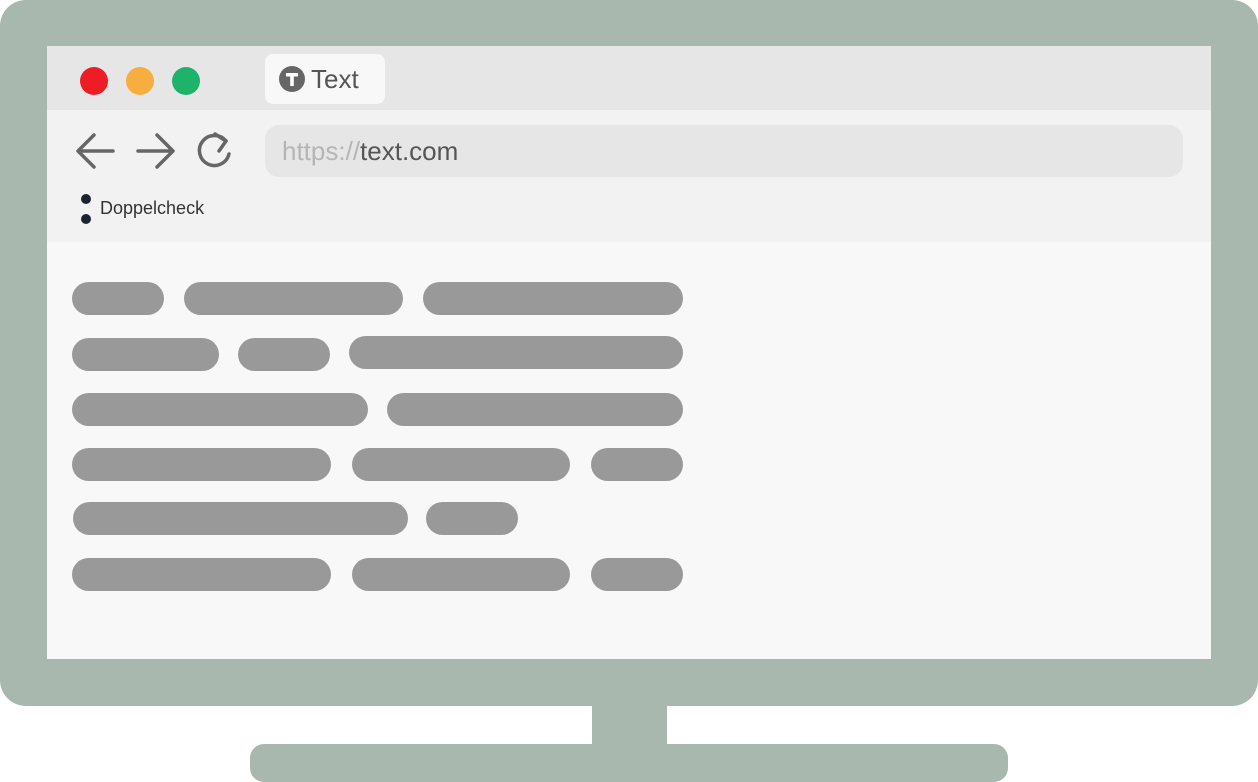 The width and height of the screenshot is (1258, 782). Describe the element at coordinates (94, 81) in the screenshot. I see `close-window-button` at that location.